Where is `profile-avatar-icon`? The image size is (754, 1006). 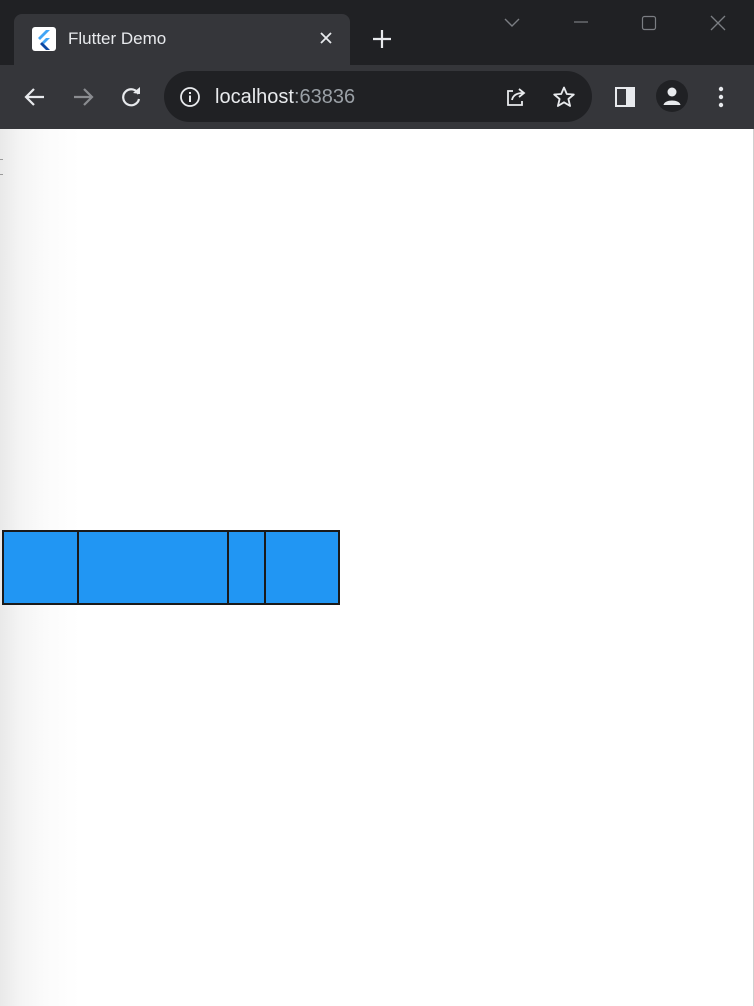
profile-avatar-icon is located at coordinates (672, 96).